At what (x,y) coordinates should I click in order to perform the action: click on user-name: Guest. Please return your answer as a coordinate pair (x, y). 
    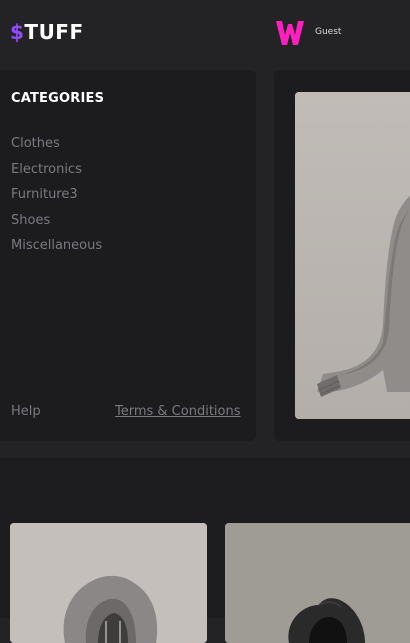
    Looking at the image, I should click on (328, 32).